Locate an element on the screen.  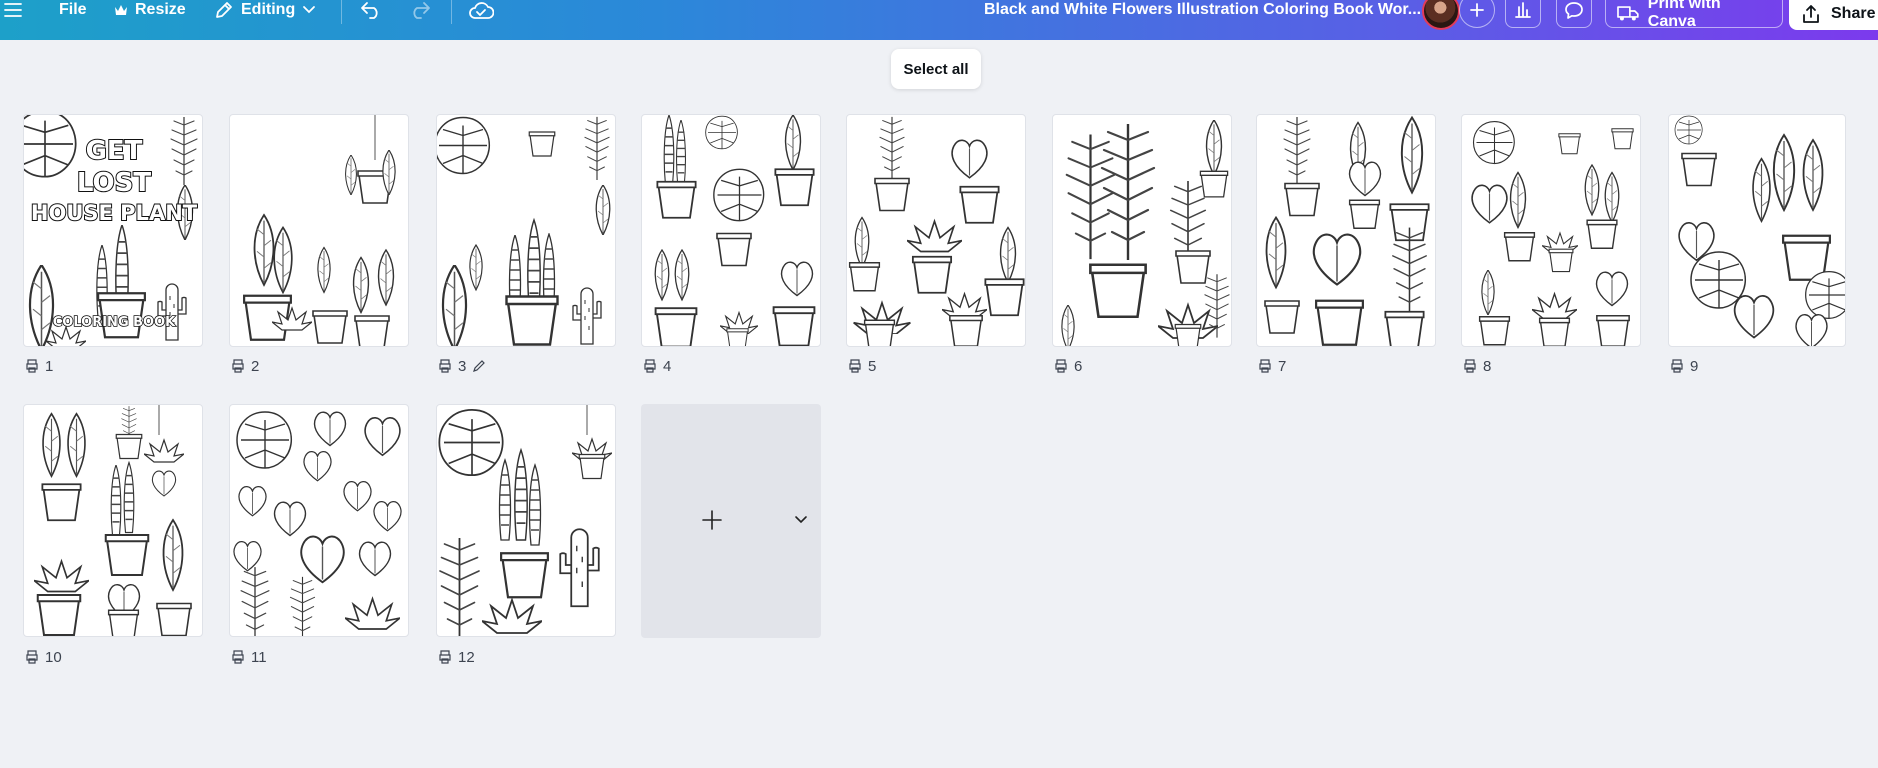
page-label-9: 9 is located at coordinates (1684, 366).